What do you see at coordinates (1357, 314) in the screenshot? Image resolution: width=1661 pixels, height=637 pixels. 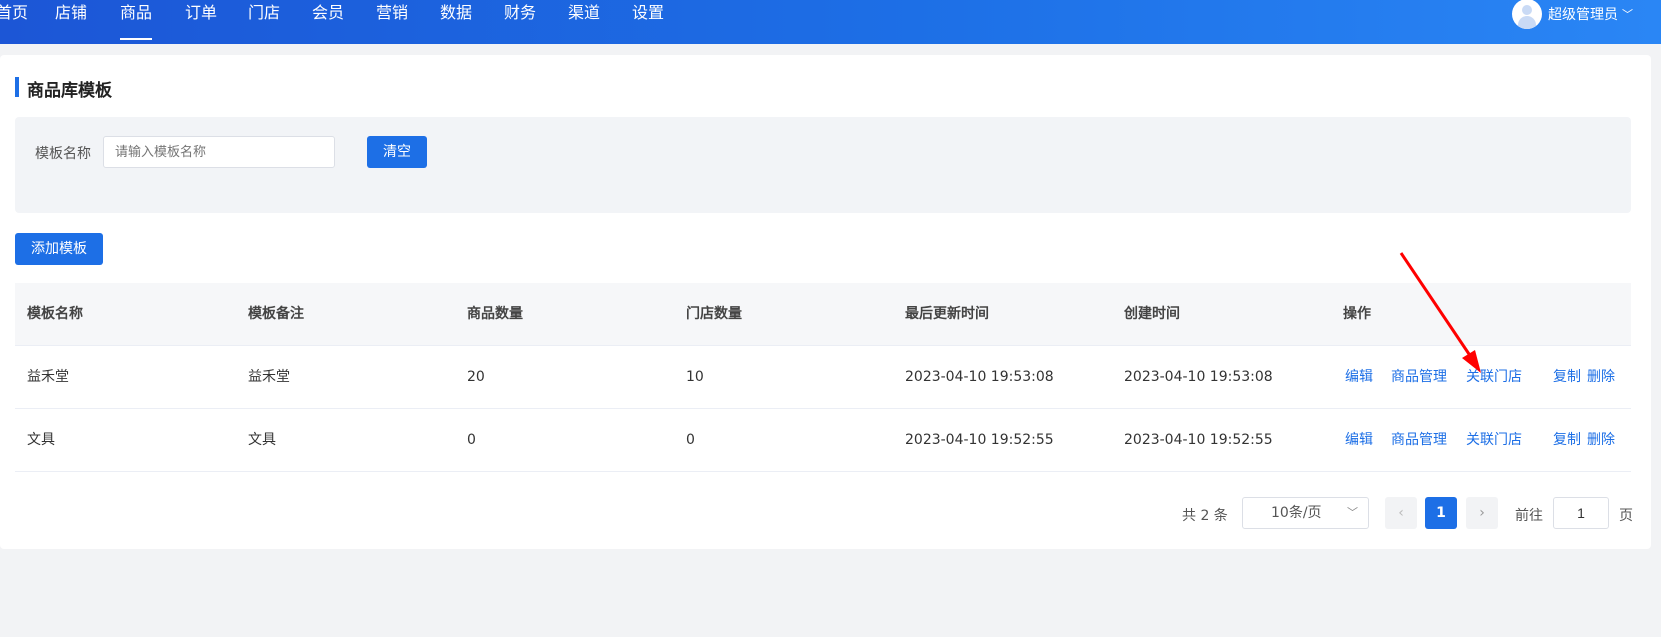 I see `column-header-actions: 操作` at bounding box center [1357, 314].